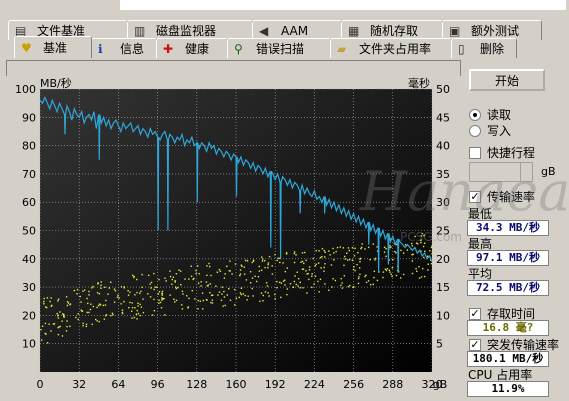 The width and height of the screenshot is (569, 401). Describe the element at coordinates (484, 48) in the screenshot. I see `tab-tabs_bottom-5: ▯ 删除` at that location.